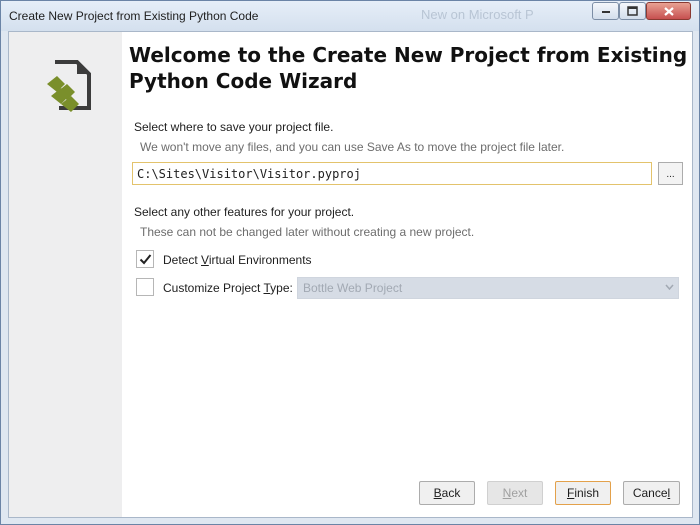 The height and width of the screenshot is (525, 700). Describe the element at coordinates (237, 260) in the screenshot. I see `detect-environments-label: Detect Virtual Environments` at that location.